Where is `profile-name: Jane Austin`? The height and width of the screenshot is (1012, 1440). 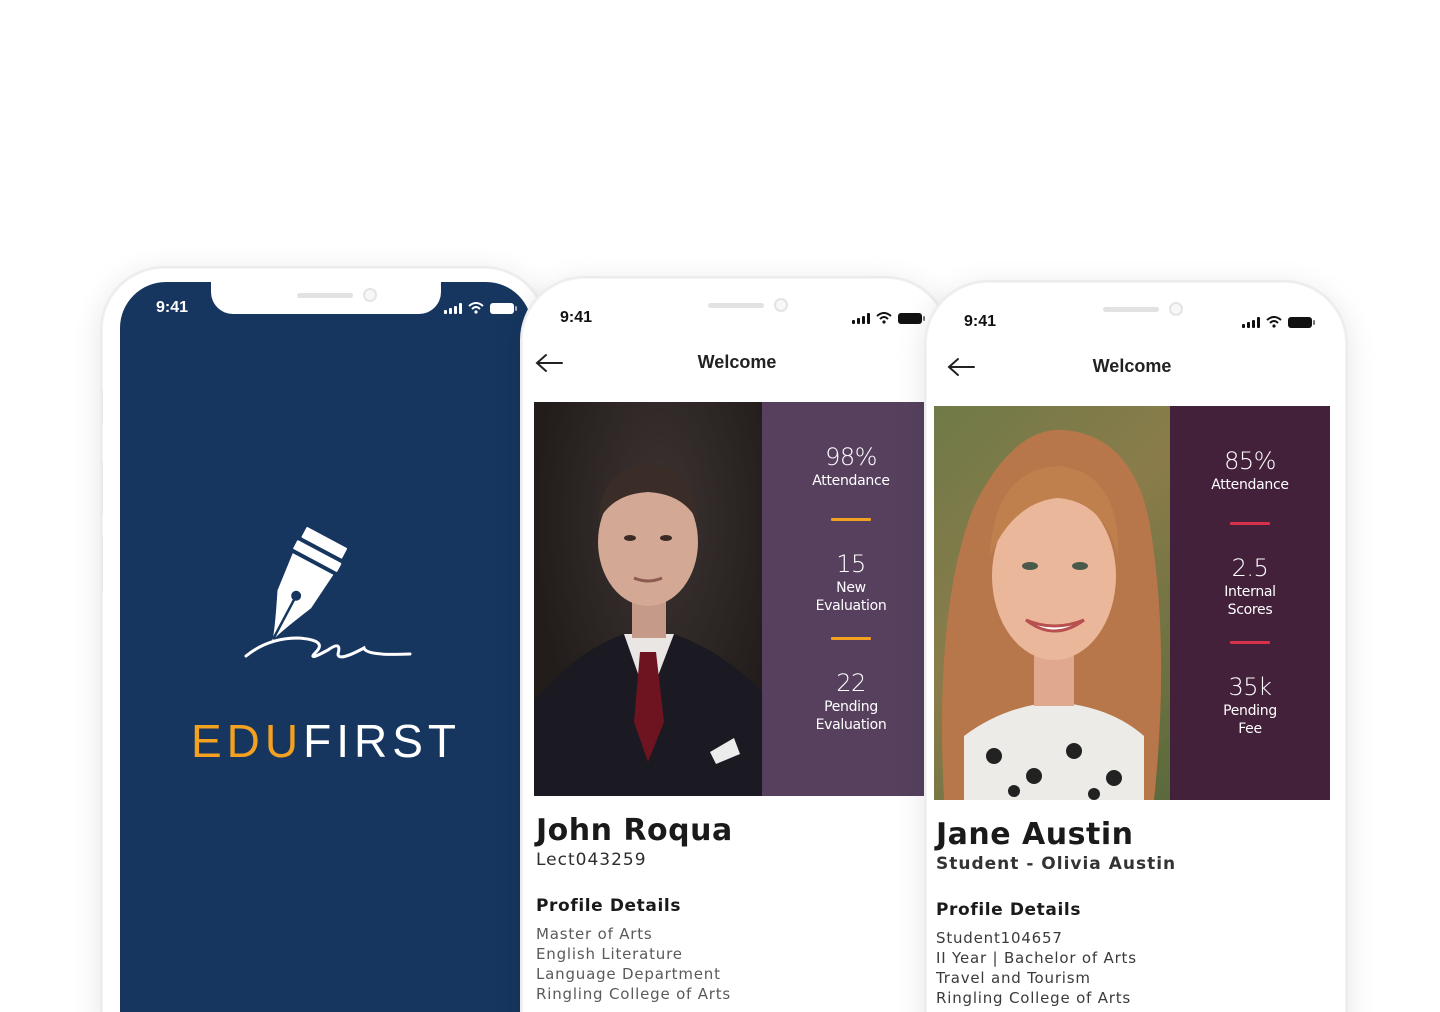
profile-name: Jane Austin is located at coordinates (1035, 834).